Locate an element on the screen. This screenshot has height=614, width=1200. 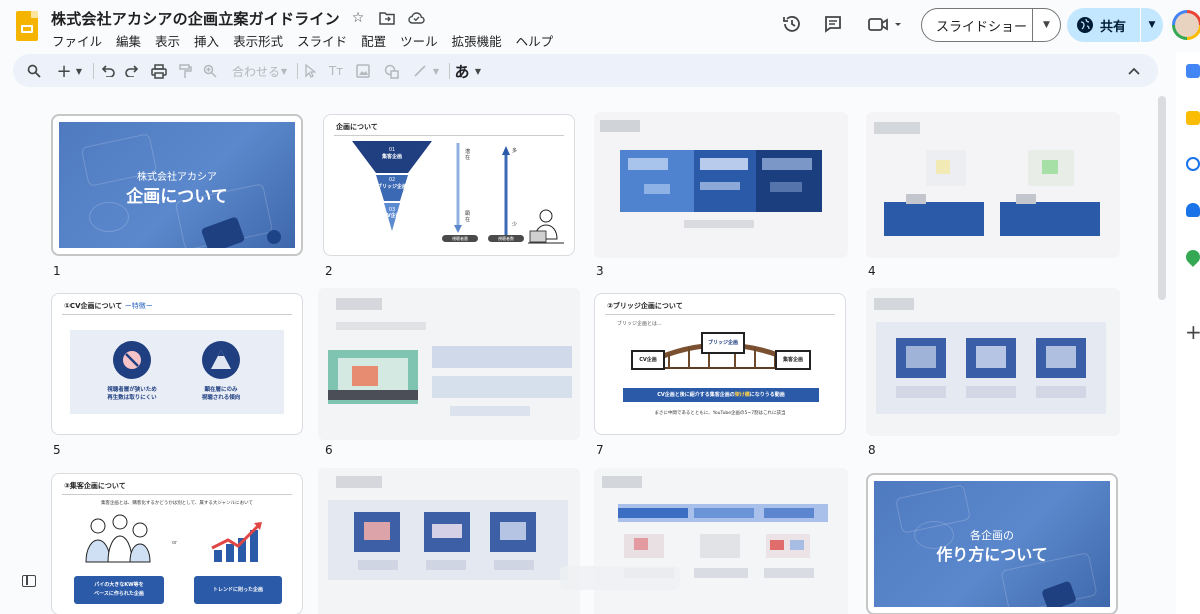
version-history-icon is located at coordinates (792, 24).